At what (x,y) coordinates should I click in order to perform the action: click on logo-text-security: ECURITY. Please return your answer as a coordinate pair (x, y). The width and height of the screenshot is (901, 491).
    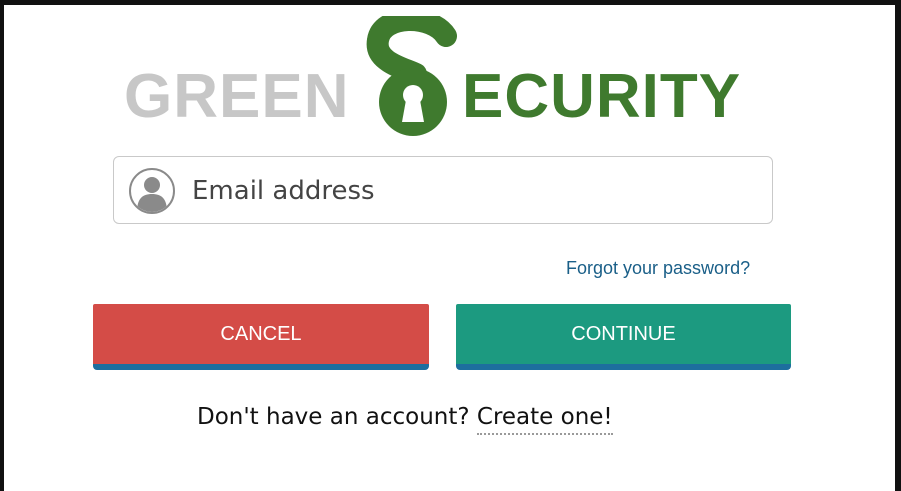
    Looking at the image, I should click on (602, 96).